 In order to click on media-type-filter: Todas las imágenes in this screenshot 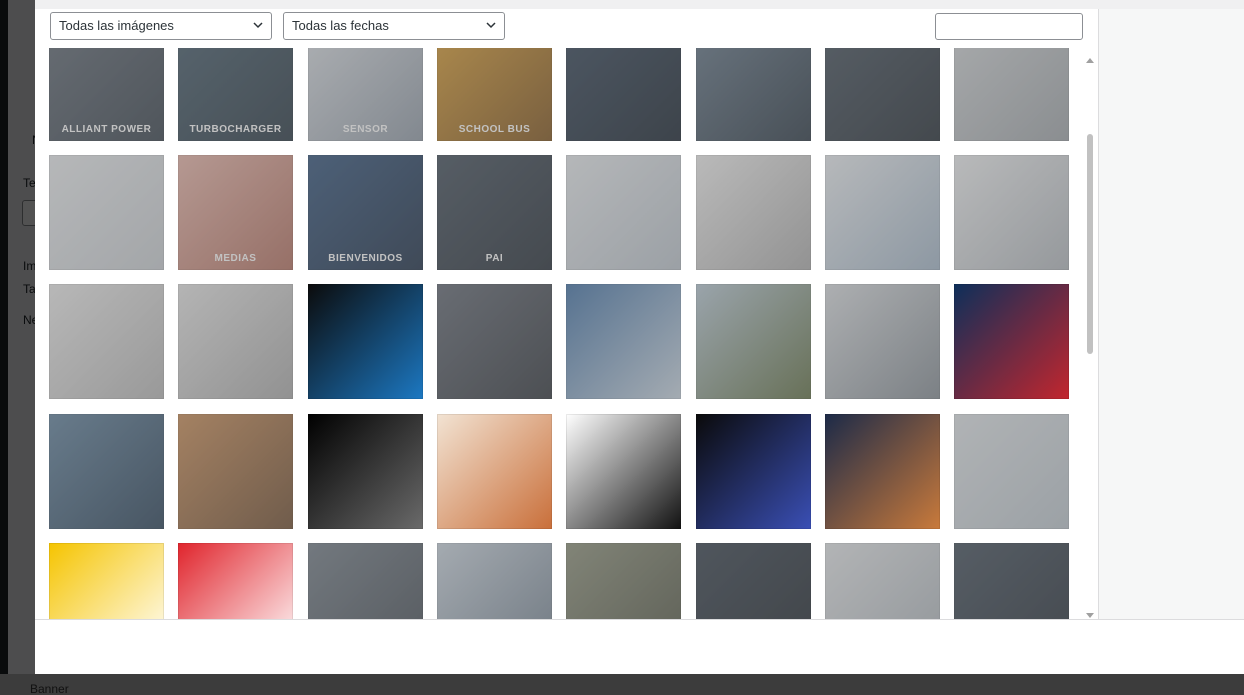, I will do `click(161, 26)`.